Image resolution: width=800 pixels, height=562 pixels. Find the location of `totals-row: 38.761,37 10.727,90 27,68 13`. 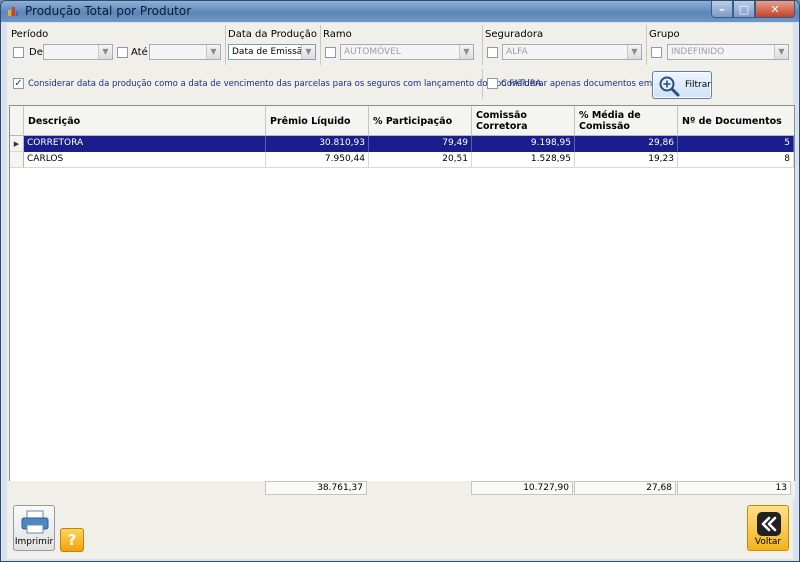

totals-row: 38.761,37 10.727,90 27,68 13 is located at coordinates (402, 490).